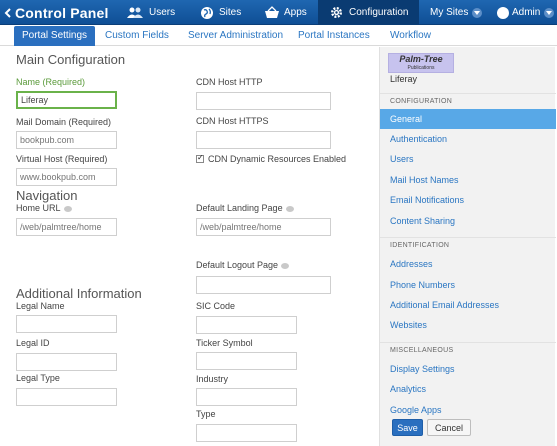  What do you see at coordinates (55, 36) in the screenshot?
I see `tab-portal-settings: Portal Settings` at bounding box center [55, 36].